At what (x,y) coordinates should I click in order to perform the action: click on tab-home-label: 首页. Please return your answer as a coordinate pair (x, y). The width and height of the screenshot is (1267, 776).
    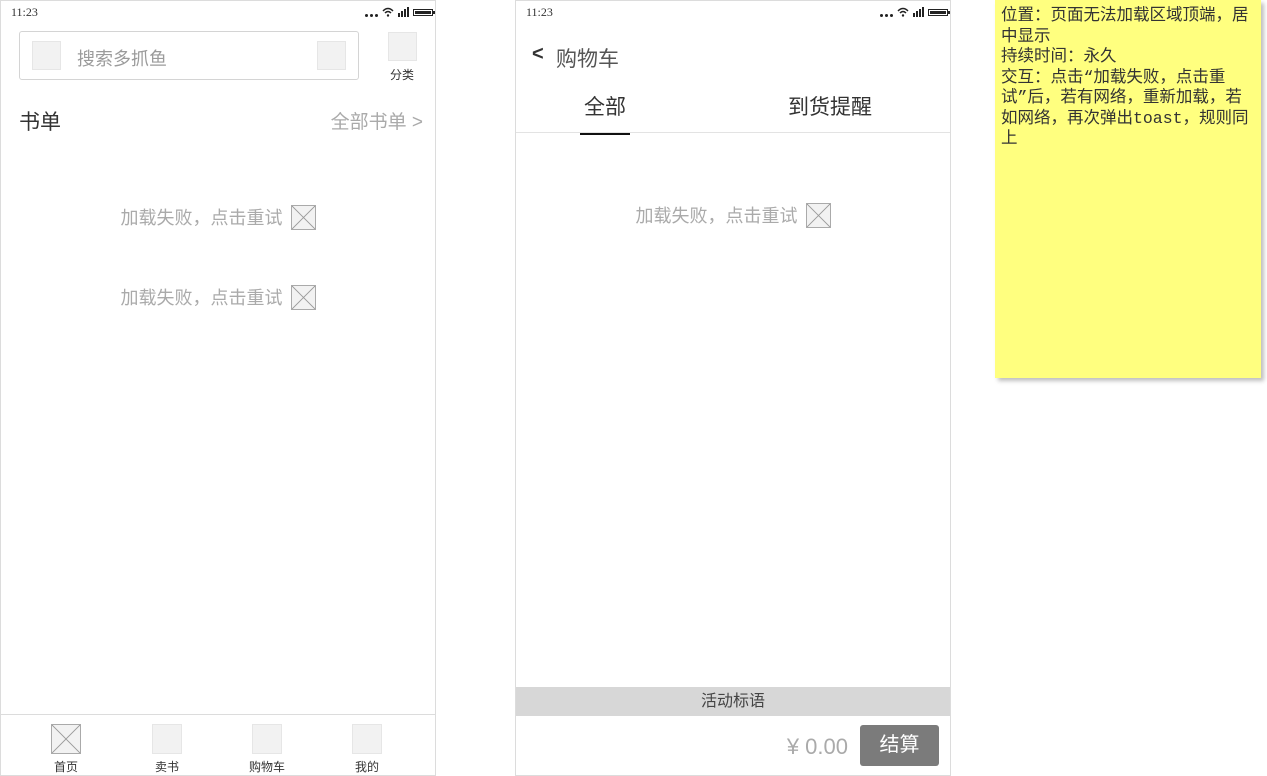
    Looking at the image, I should click on (66, 766).